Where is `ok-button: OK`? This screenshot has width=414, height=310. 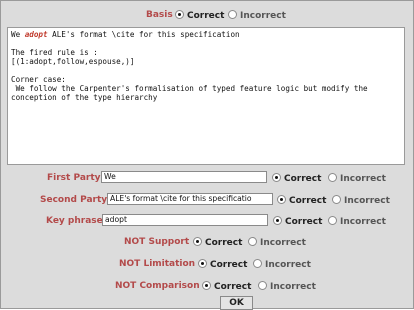 ok-button: OK is located at coordinates (236, 303).